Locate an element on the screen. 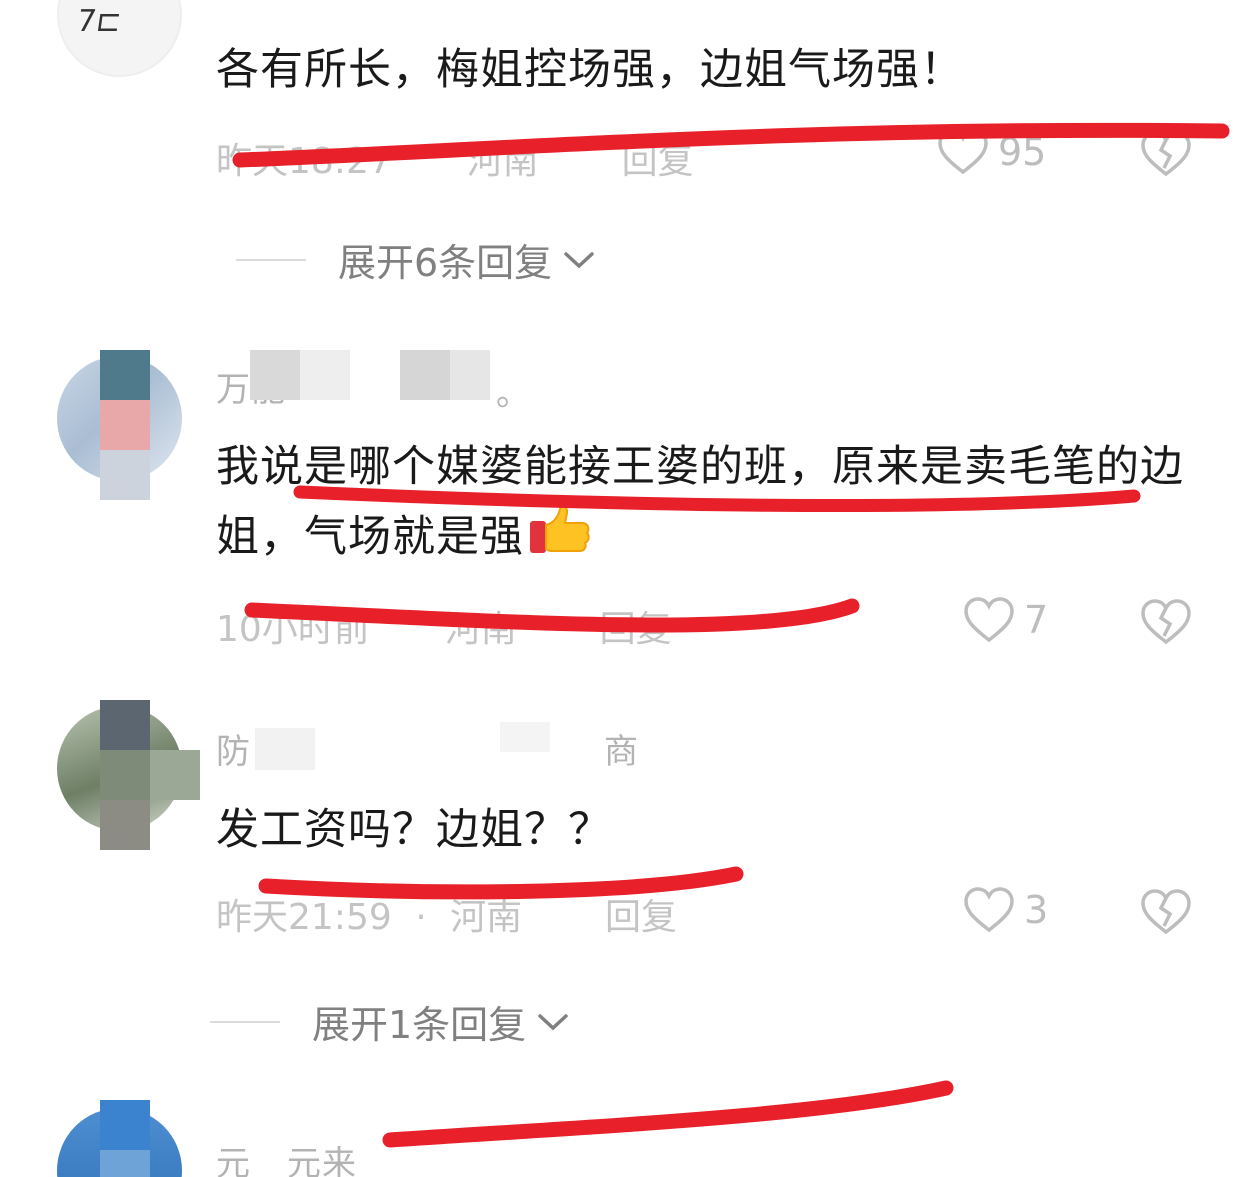 The height and width of the screenshot is (1177, 1260). avatar: 7⊏ is located at coordinates (119, 38).